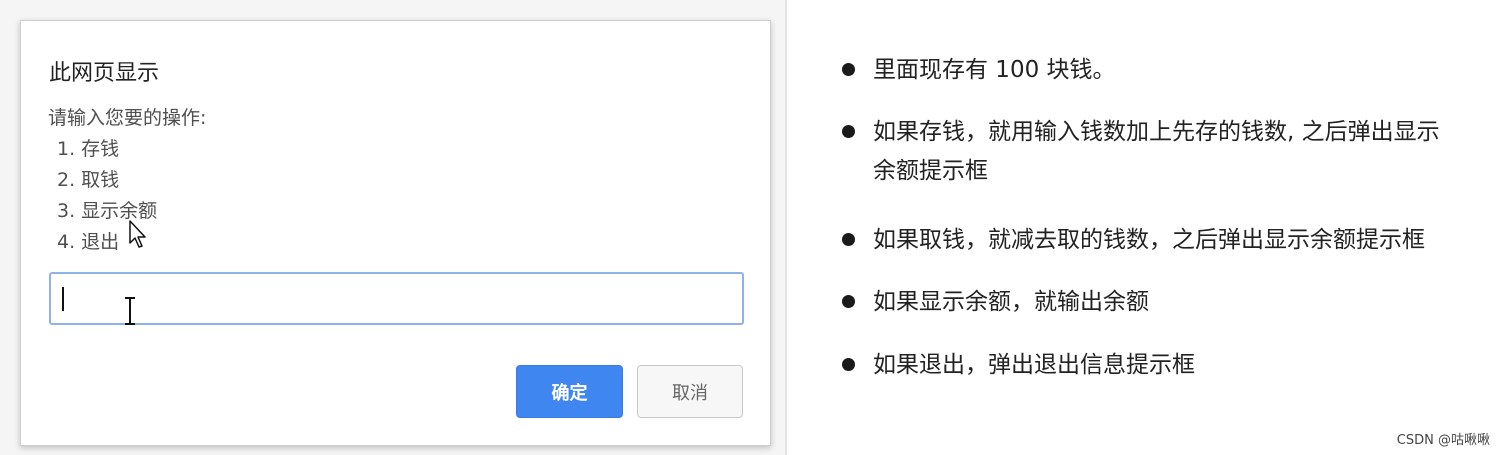  I want to click on note-line: 如果取钱，就减去取的钱数，之后弹出显示余额提示框, so click(1149, 240).